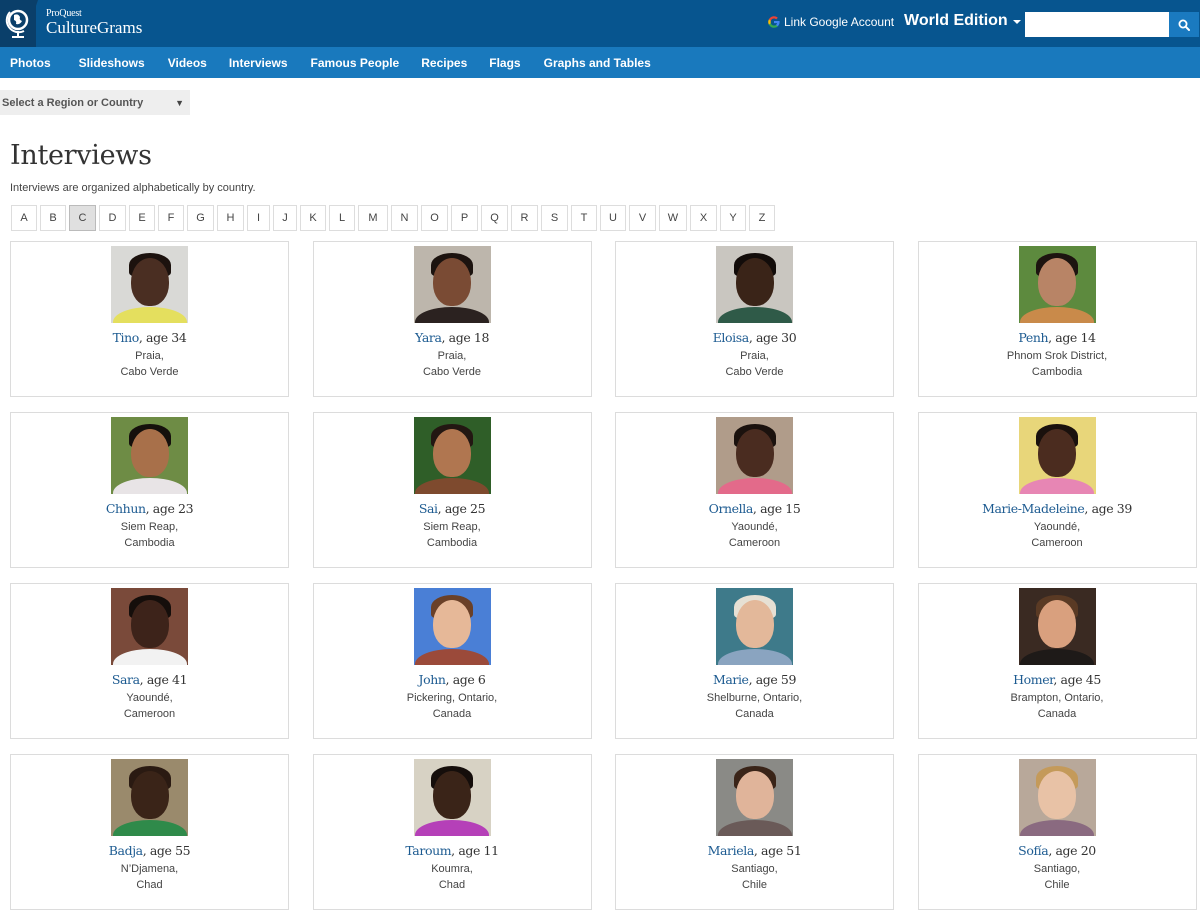 Image resolution: width=1200 pixels, height=918 pixels. I want to click on photo-face-shape, so click(1057, 453).